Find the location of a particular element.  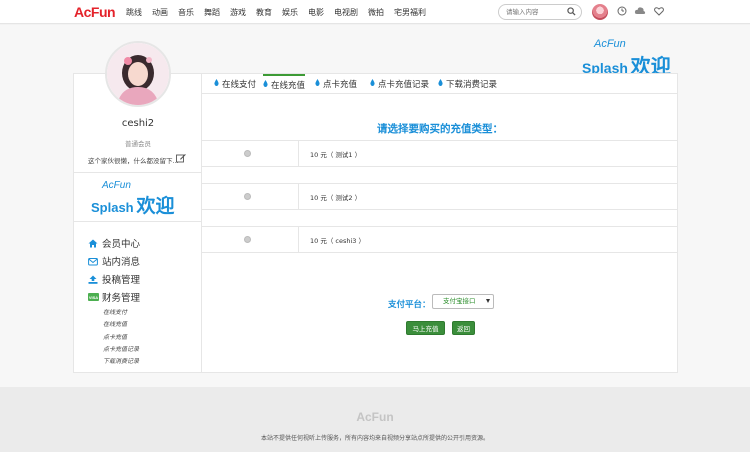

footer-logo: AcFun is located at coordinates (375, 417).